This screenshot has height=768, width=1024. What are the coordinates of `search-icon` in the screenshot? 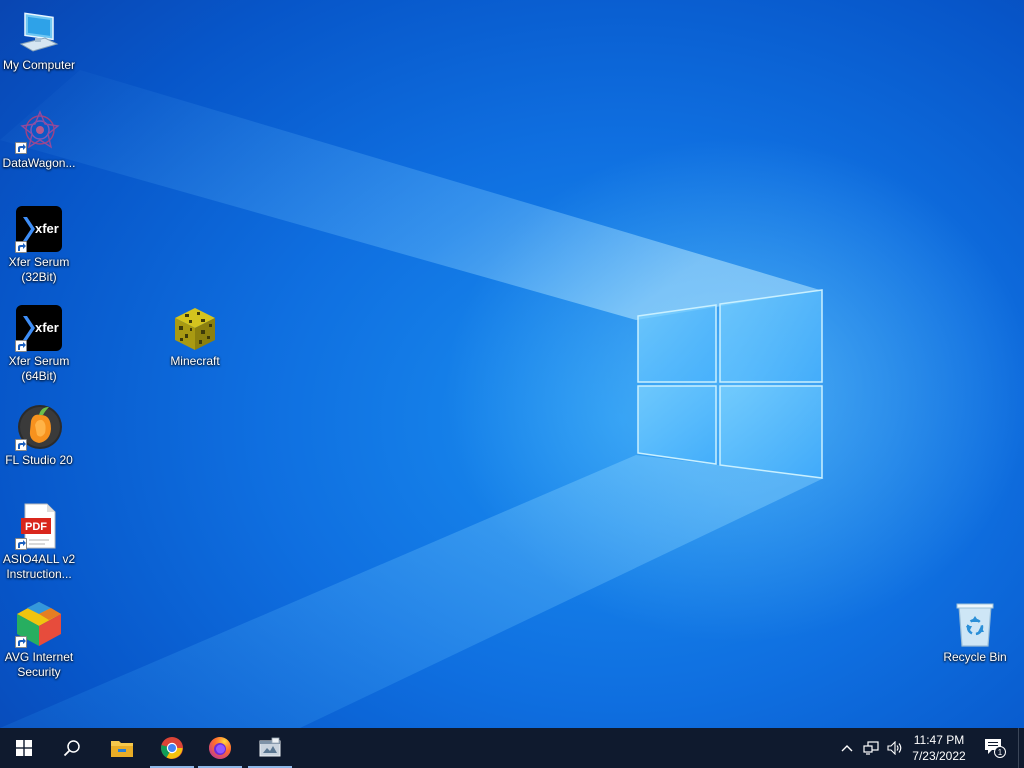 It's located at (71, 748).